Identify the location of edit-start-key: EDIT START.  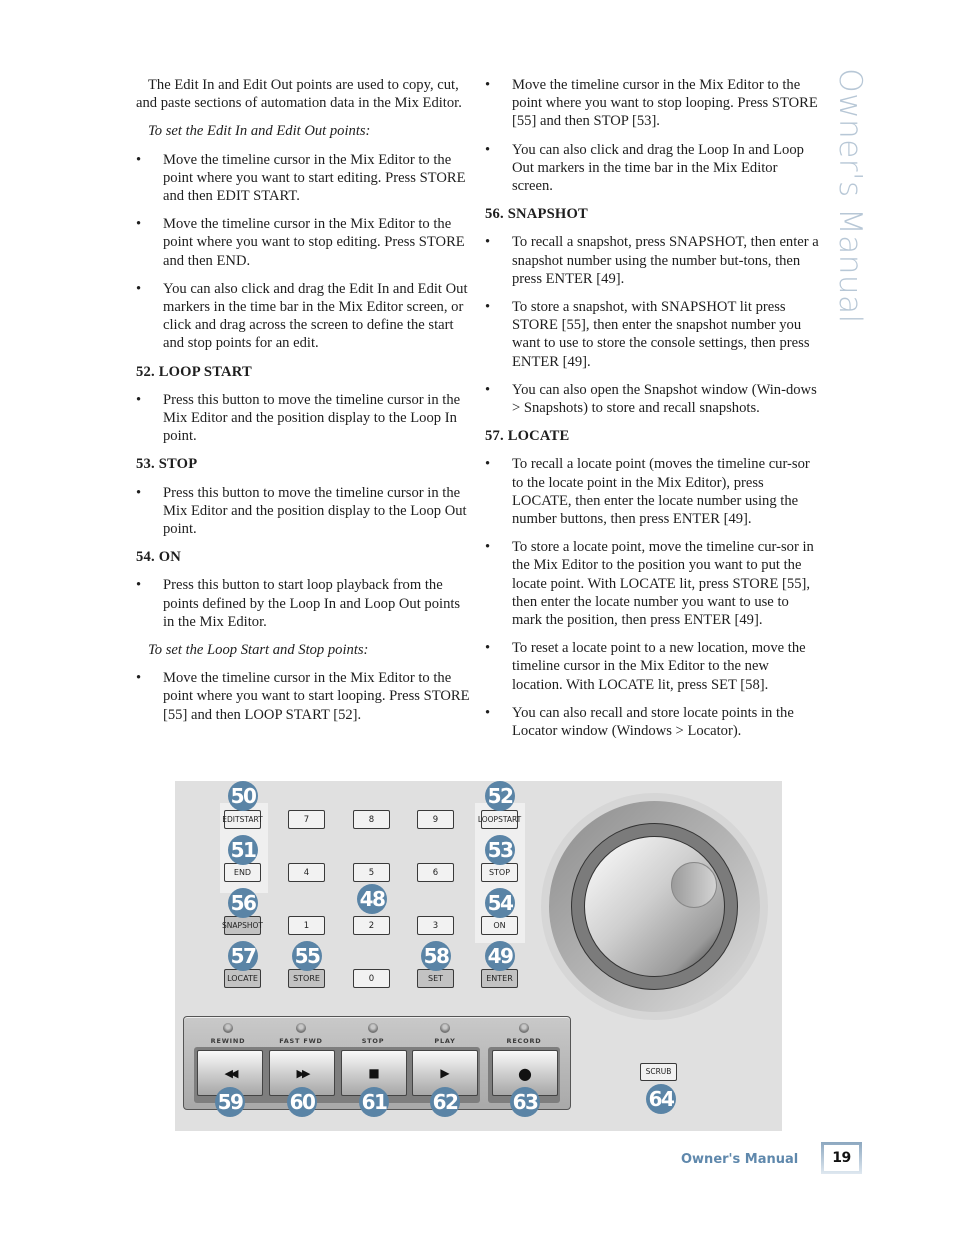
(242, 819).